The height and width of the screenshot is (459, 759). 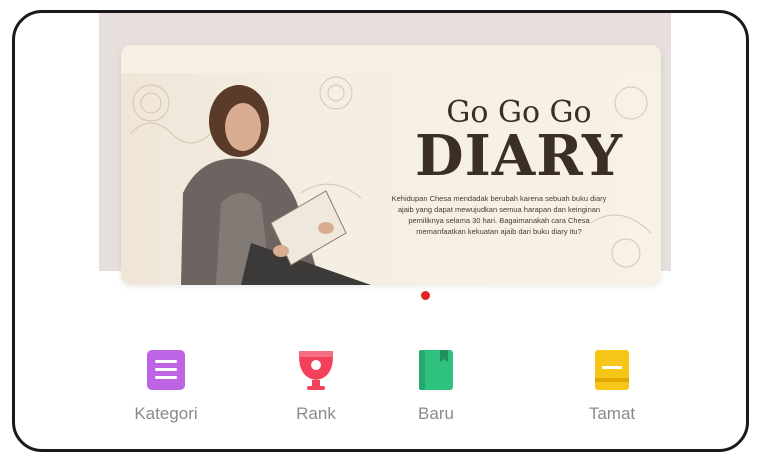 I want to click on nav-kategori: Kategori, so click(x=166, y=386).